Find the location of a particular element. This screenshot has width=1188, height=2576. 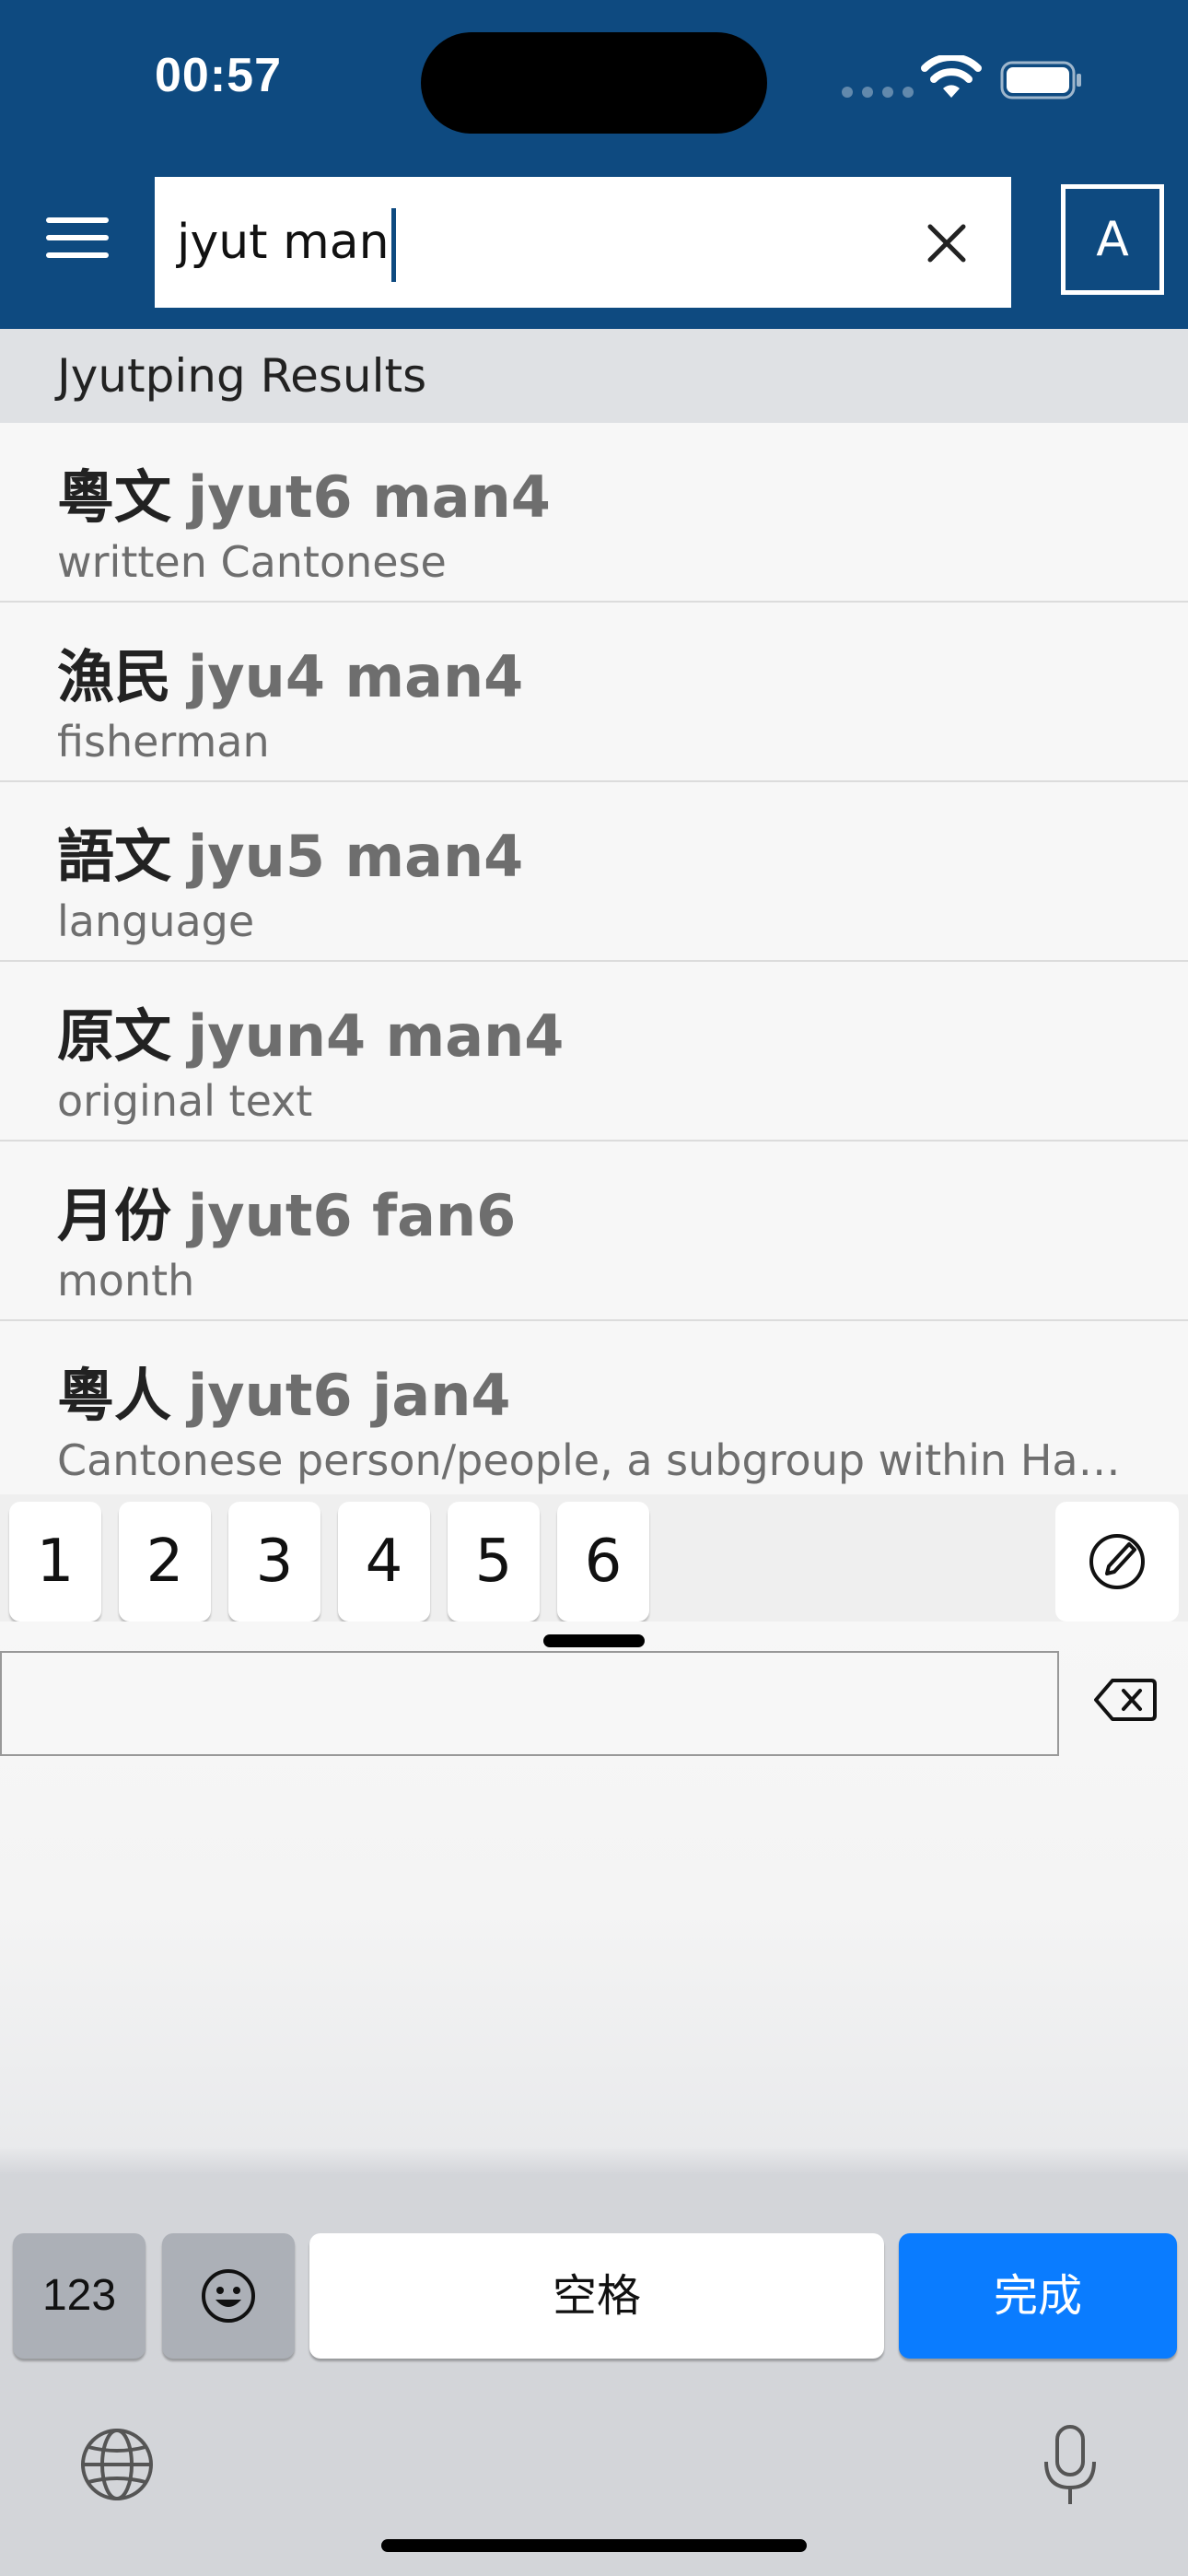

smiley-icon is located at coordinates (228, 2296).